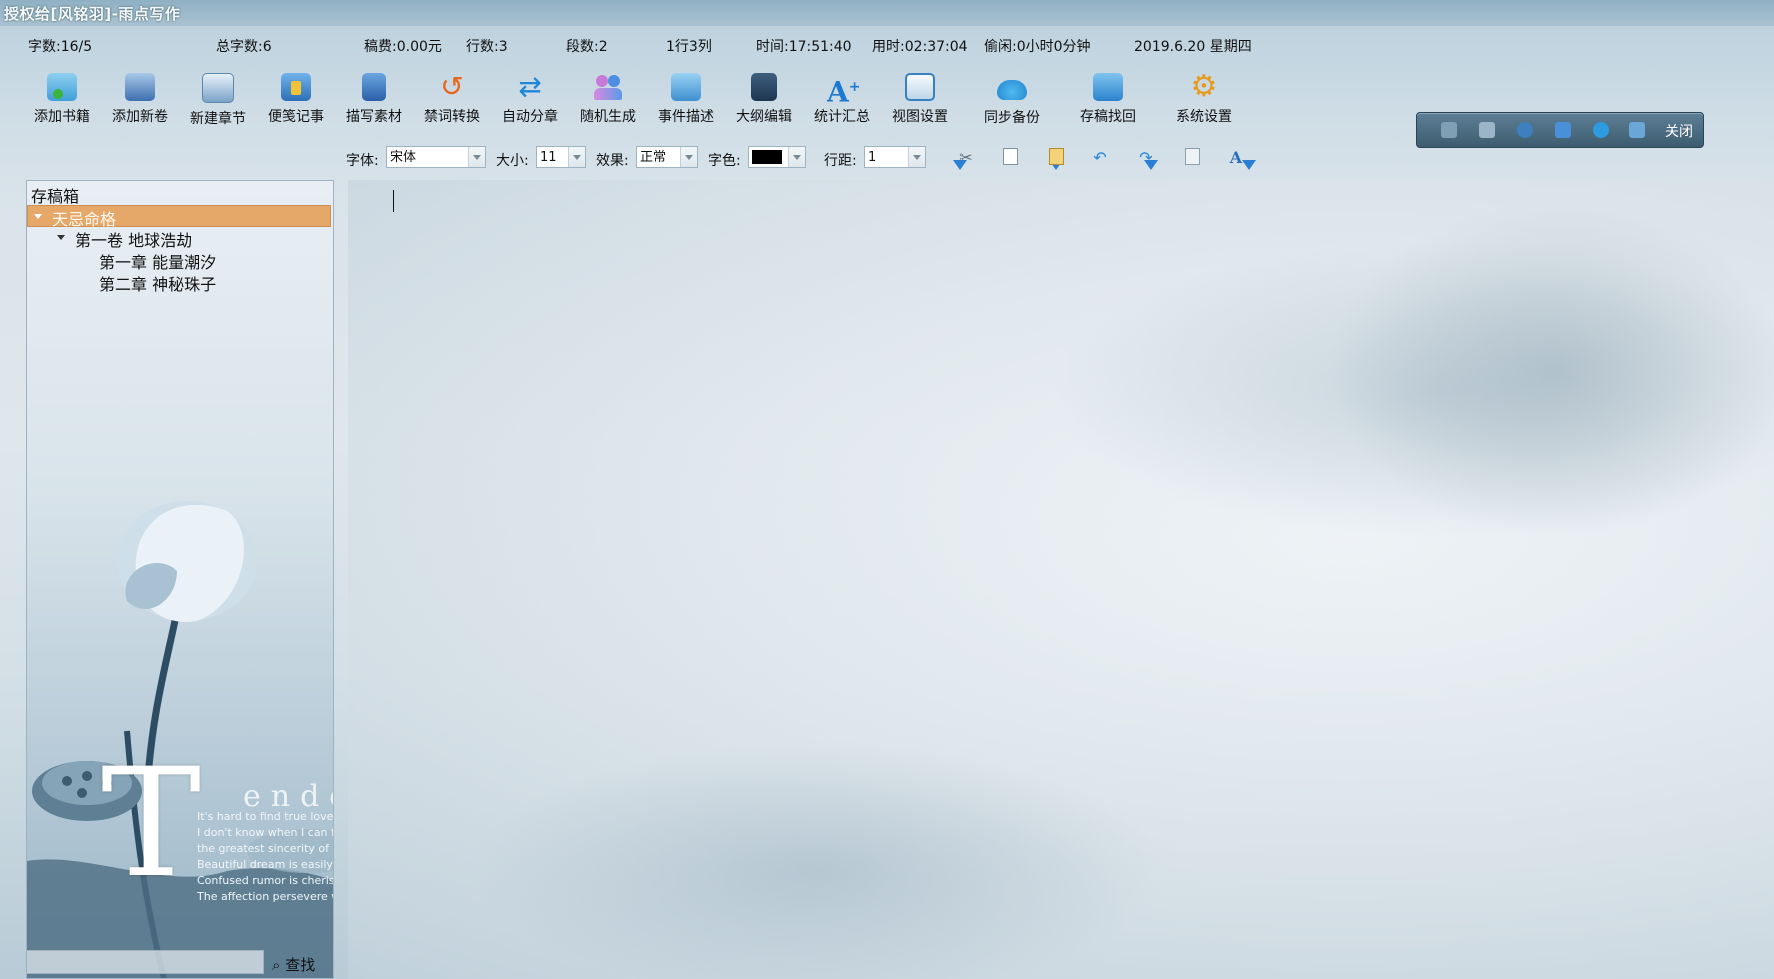 Image resolution: width=1774 pixels, height=979 pixels. What do you see at coordinates (1601, 130) in the screenshot?
I see `settings-circle-icon` at bounding box center [1601, 130].